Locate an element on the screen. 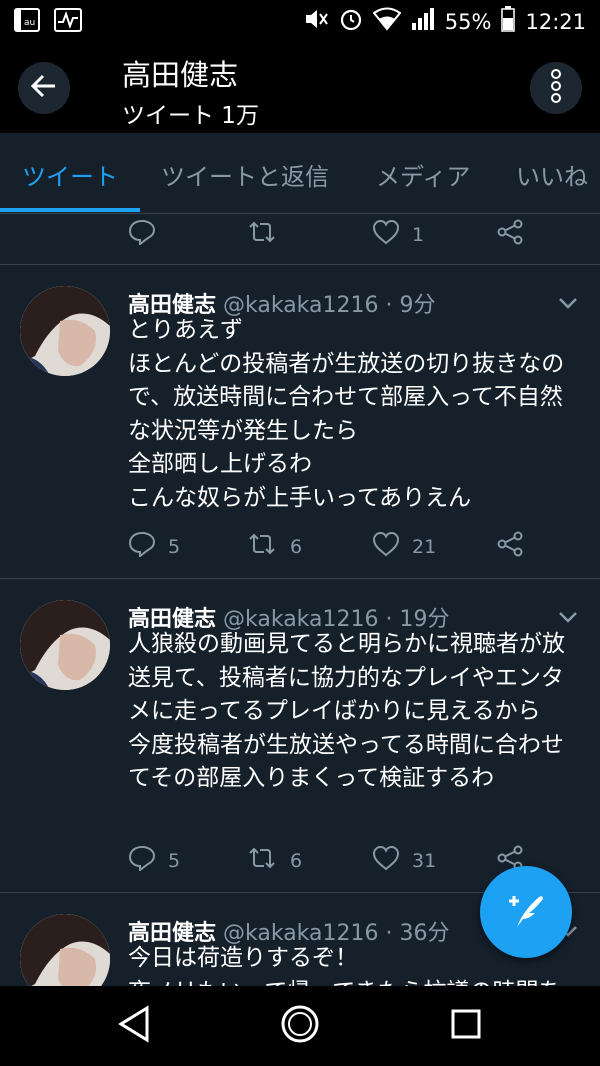  battery-icon is located at coordinates (508, 21).